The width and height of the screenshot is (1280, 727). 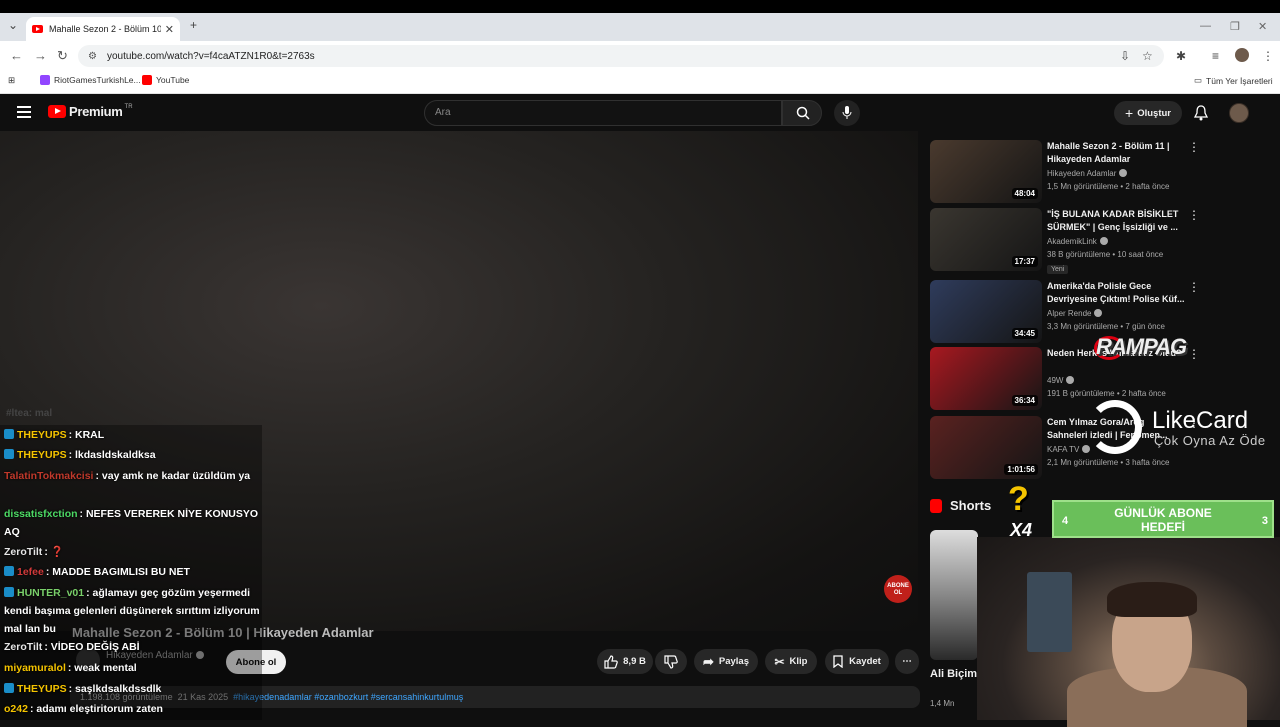 I want to click on browser-tab-active: Mahalle Sezon 2 - Bölüm 10 | Hi ✕, so click(x=103, y=29).